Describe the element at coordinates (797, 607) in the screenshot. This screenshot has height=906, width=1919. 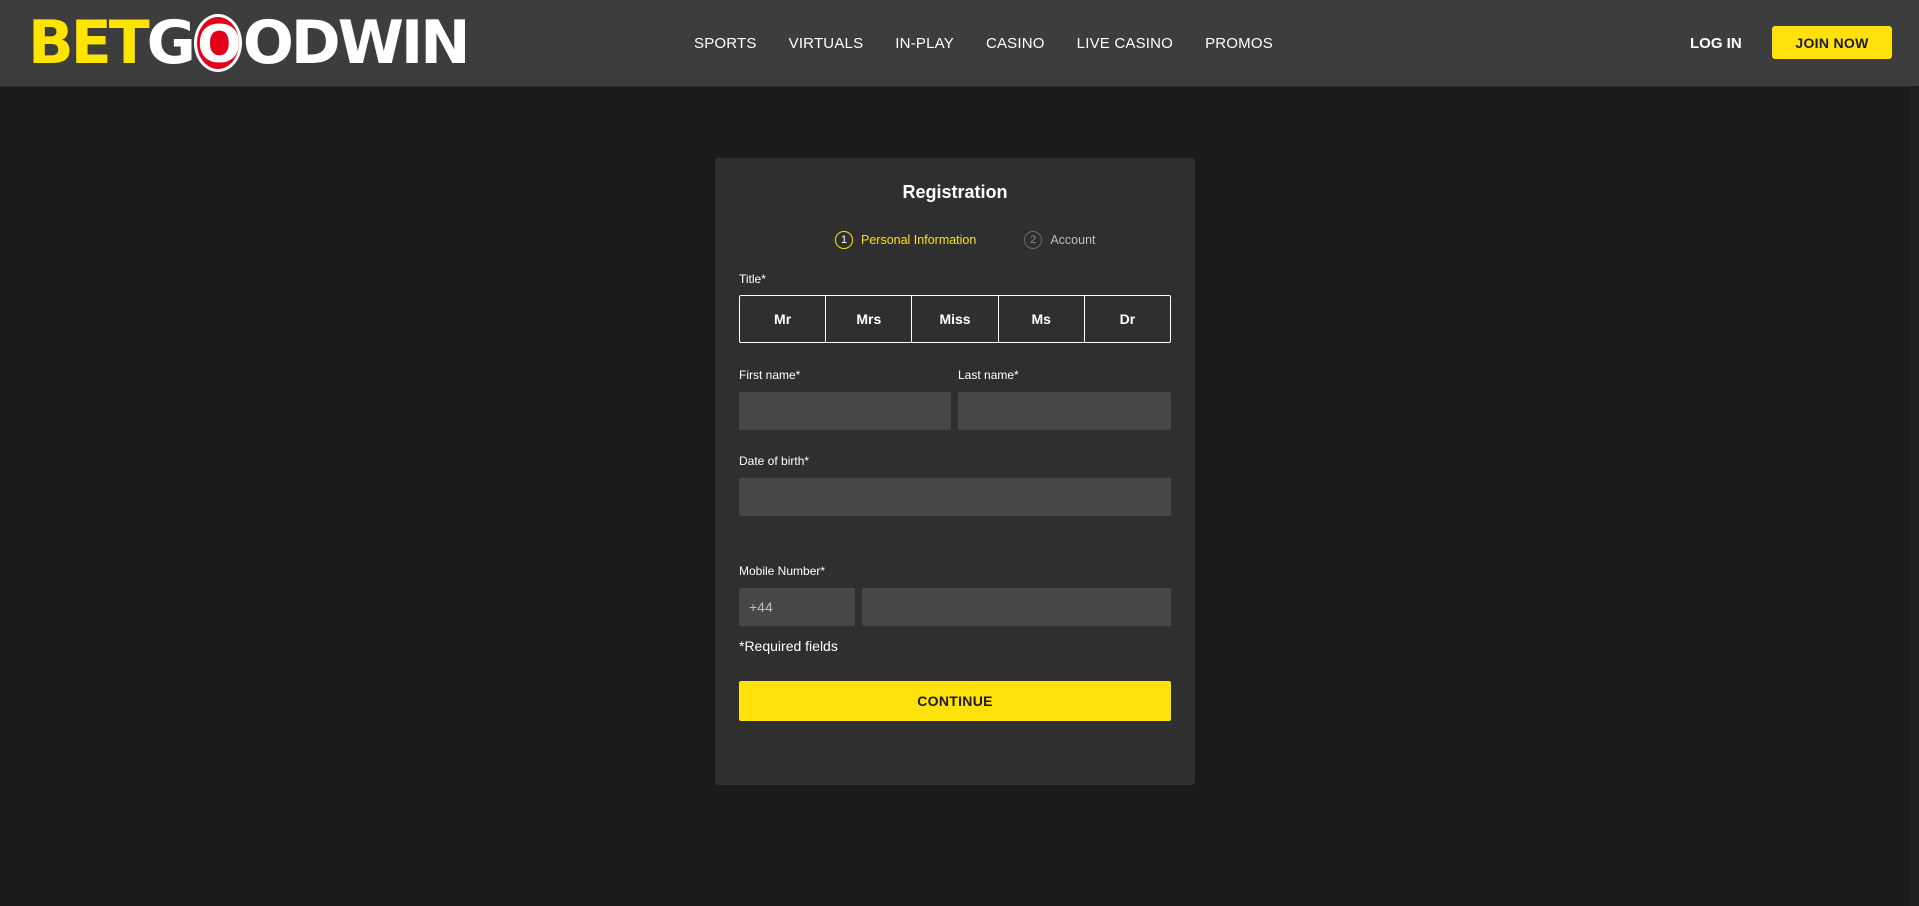
I see `mobile-prefix-field: +44` at that location.